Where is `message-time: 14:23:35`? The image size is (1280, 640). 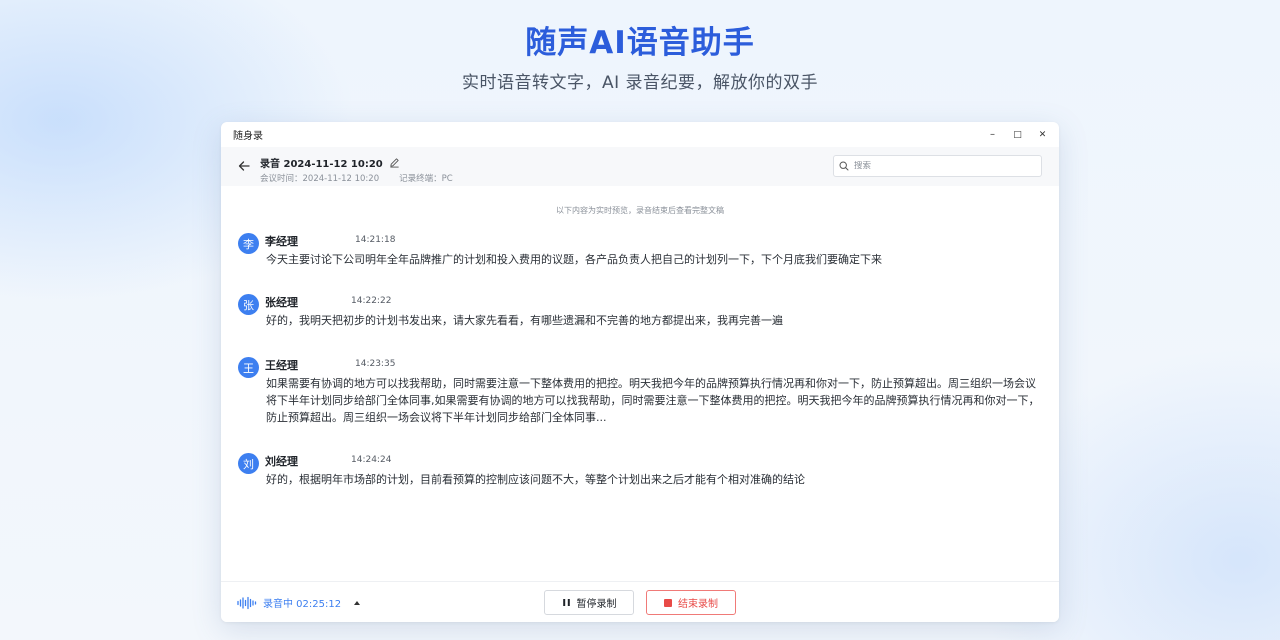 message-time: 14:23:35 is located at coordinates (375, 364).